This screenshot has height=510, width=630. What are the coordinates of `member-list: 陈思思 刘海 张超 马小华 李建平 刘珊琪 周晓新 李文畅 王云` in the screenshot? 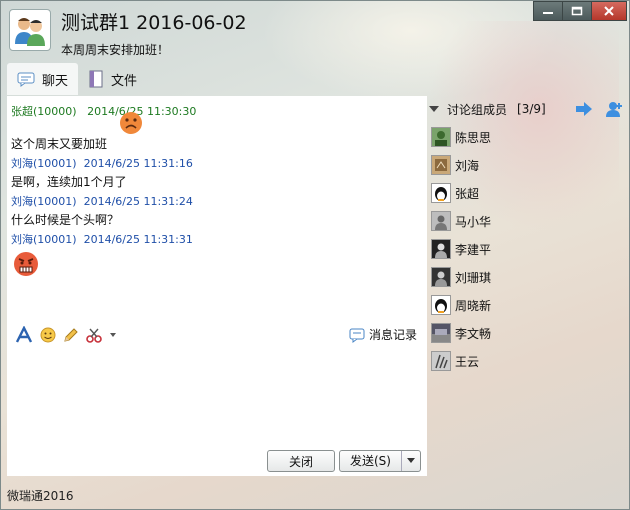 It's located at (461, 249).